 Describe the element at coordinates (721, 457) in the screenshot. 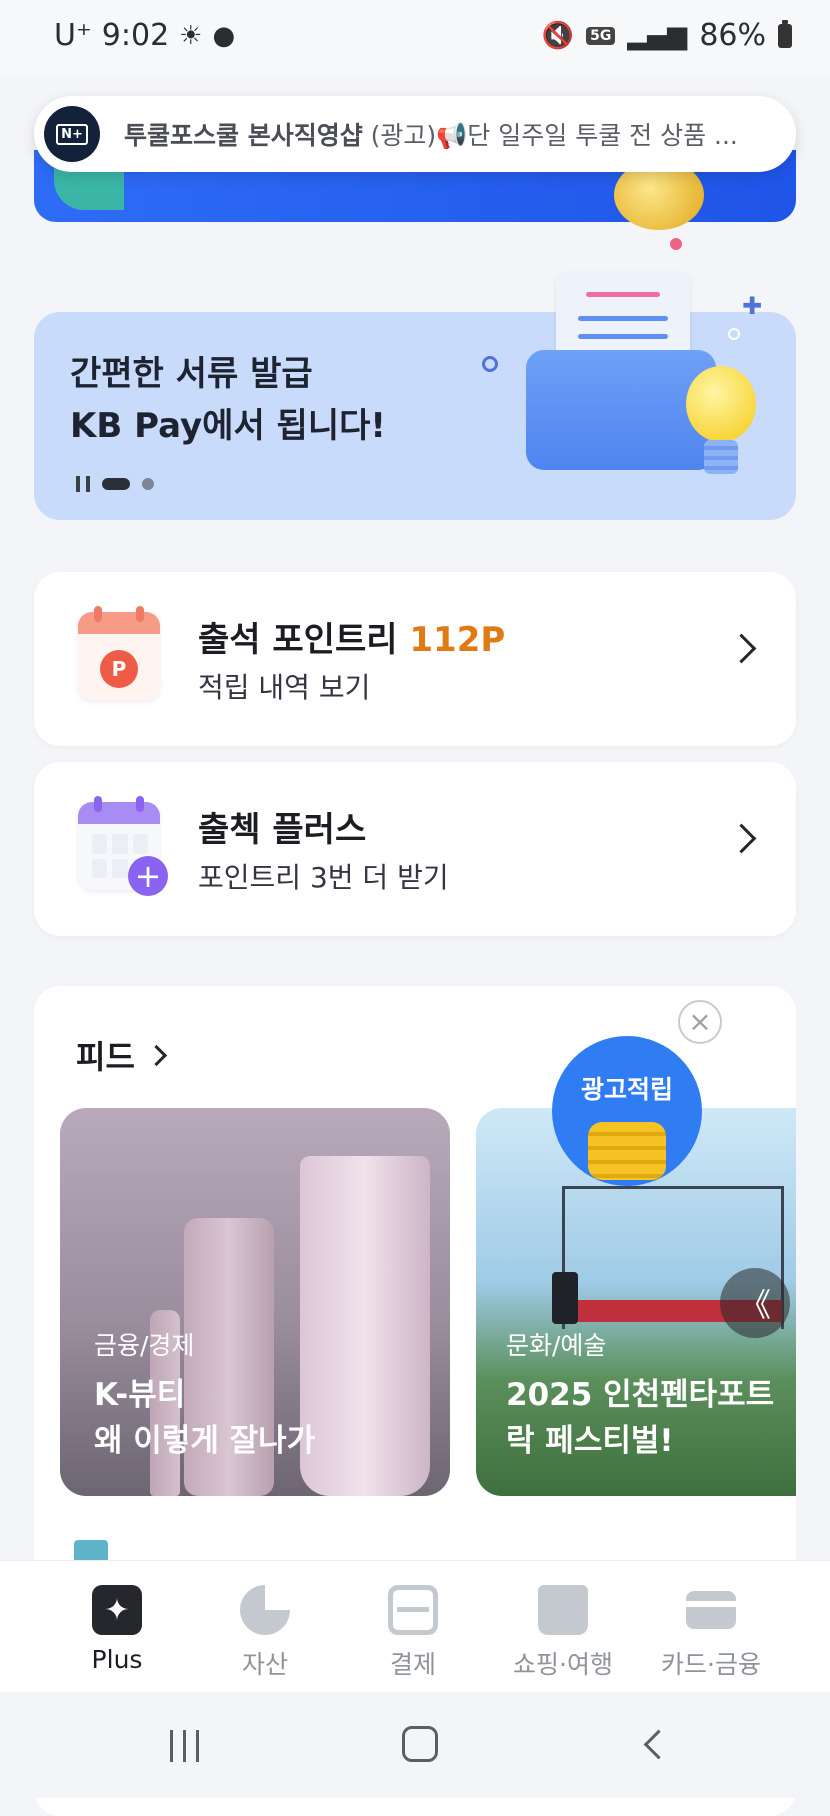

I see `lightbulb-base` at that location.